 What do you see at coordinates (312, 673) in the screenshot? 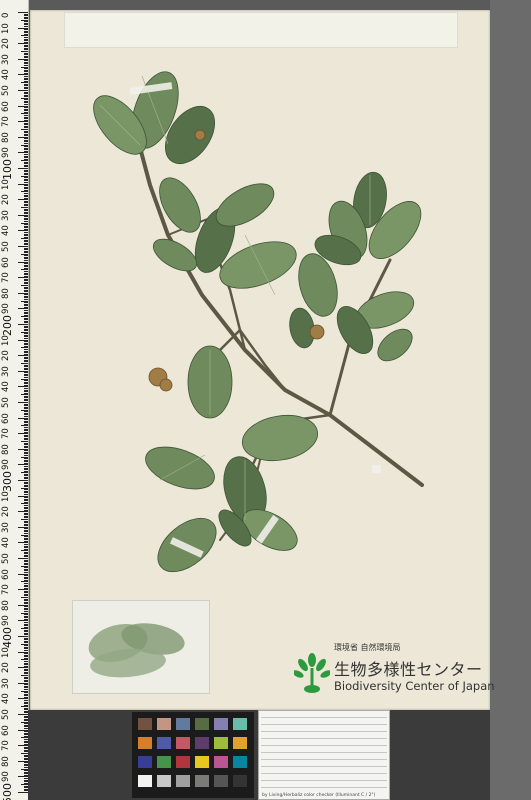
I see `plant-logo-icon` at bounding box center [312, 673].